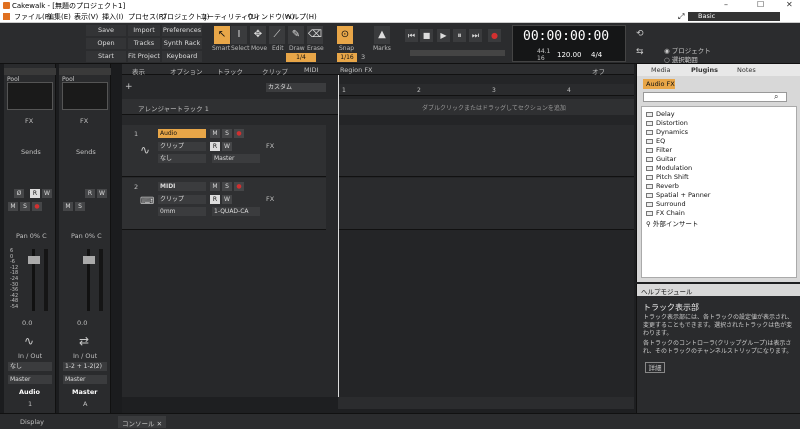  Describe the element at coordinates (661, 70) in the screenshot. I see `tab-media: Media` at that location.